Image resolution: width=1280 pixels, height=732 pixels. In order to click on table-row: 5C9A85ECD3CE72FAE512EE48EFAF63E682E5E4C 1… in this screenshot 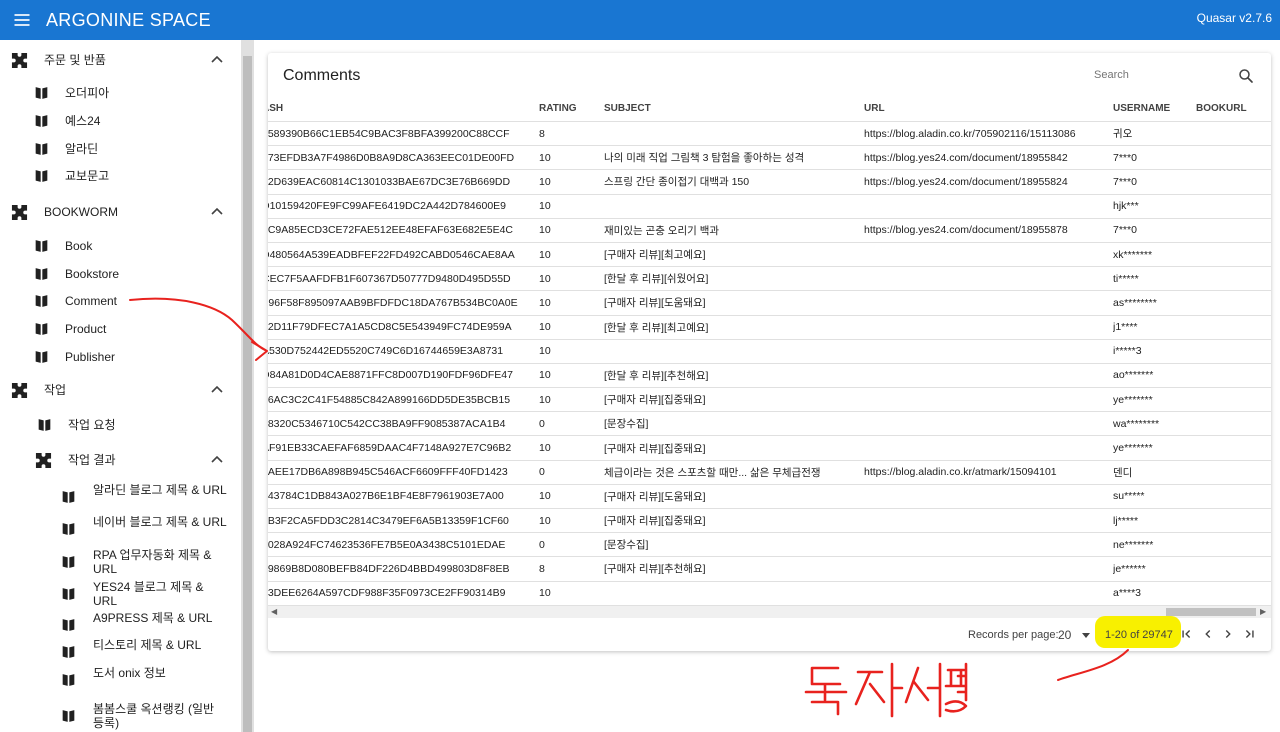, I will do `click(769, 231)`.